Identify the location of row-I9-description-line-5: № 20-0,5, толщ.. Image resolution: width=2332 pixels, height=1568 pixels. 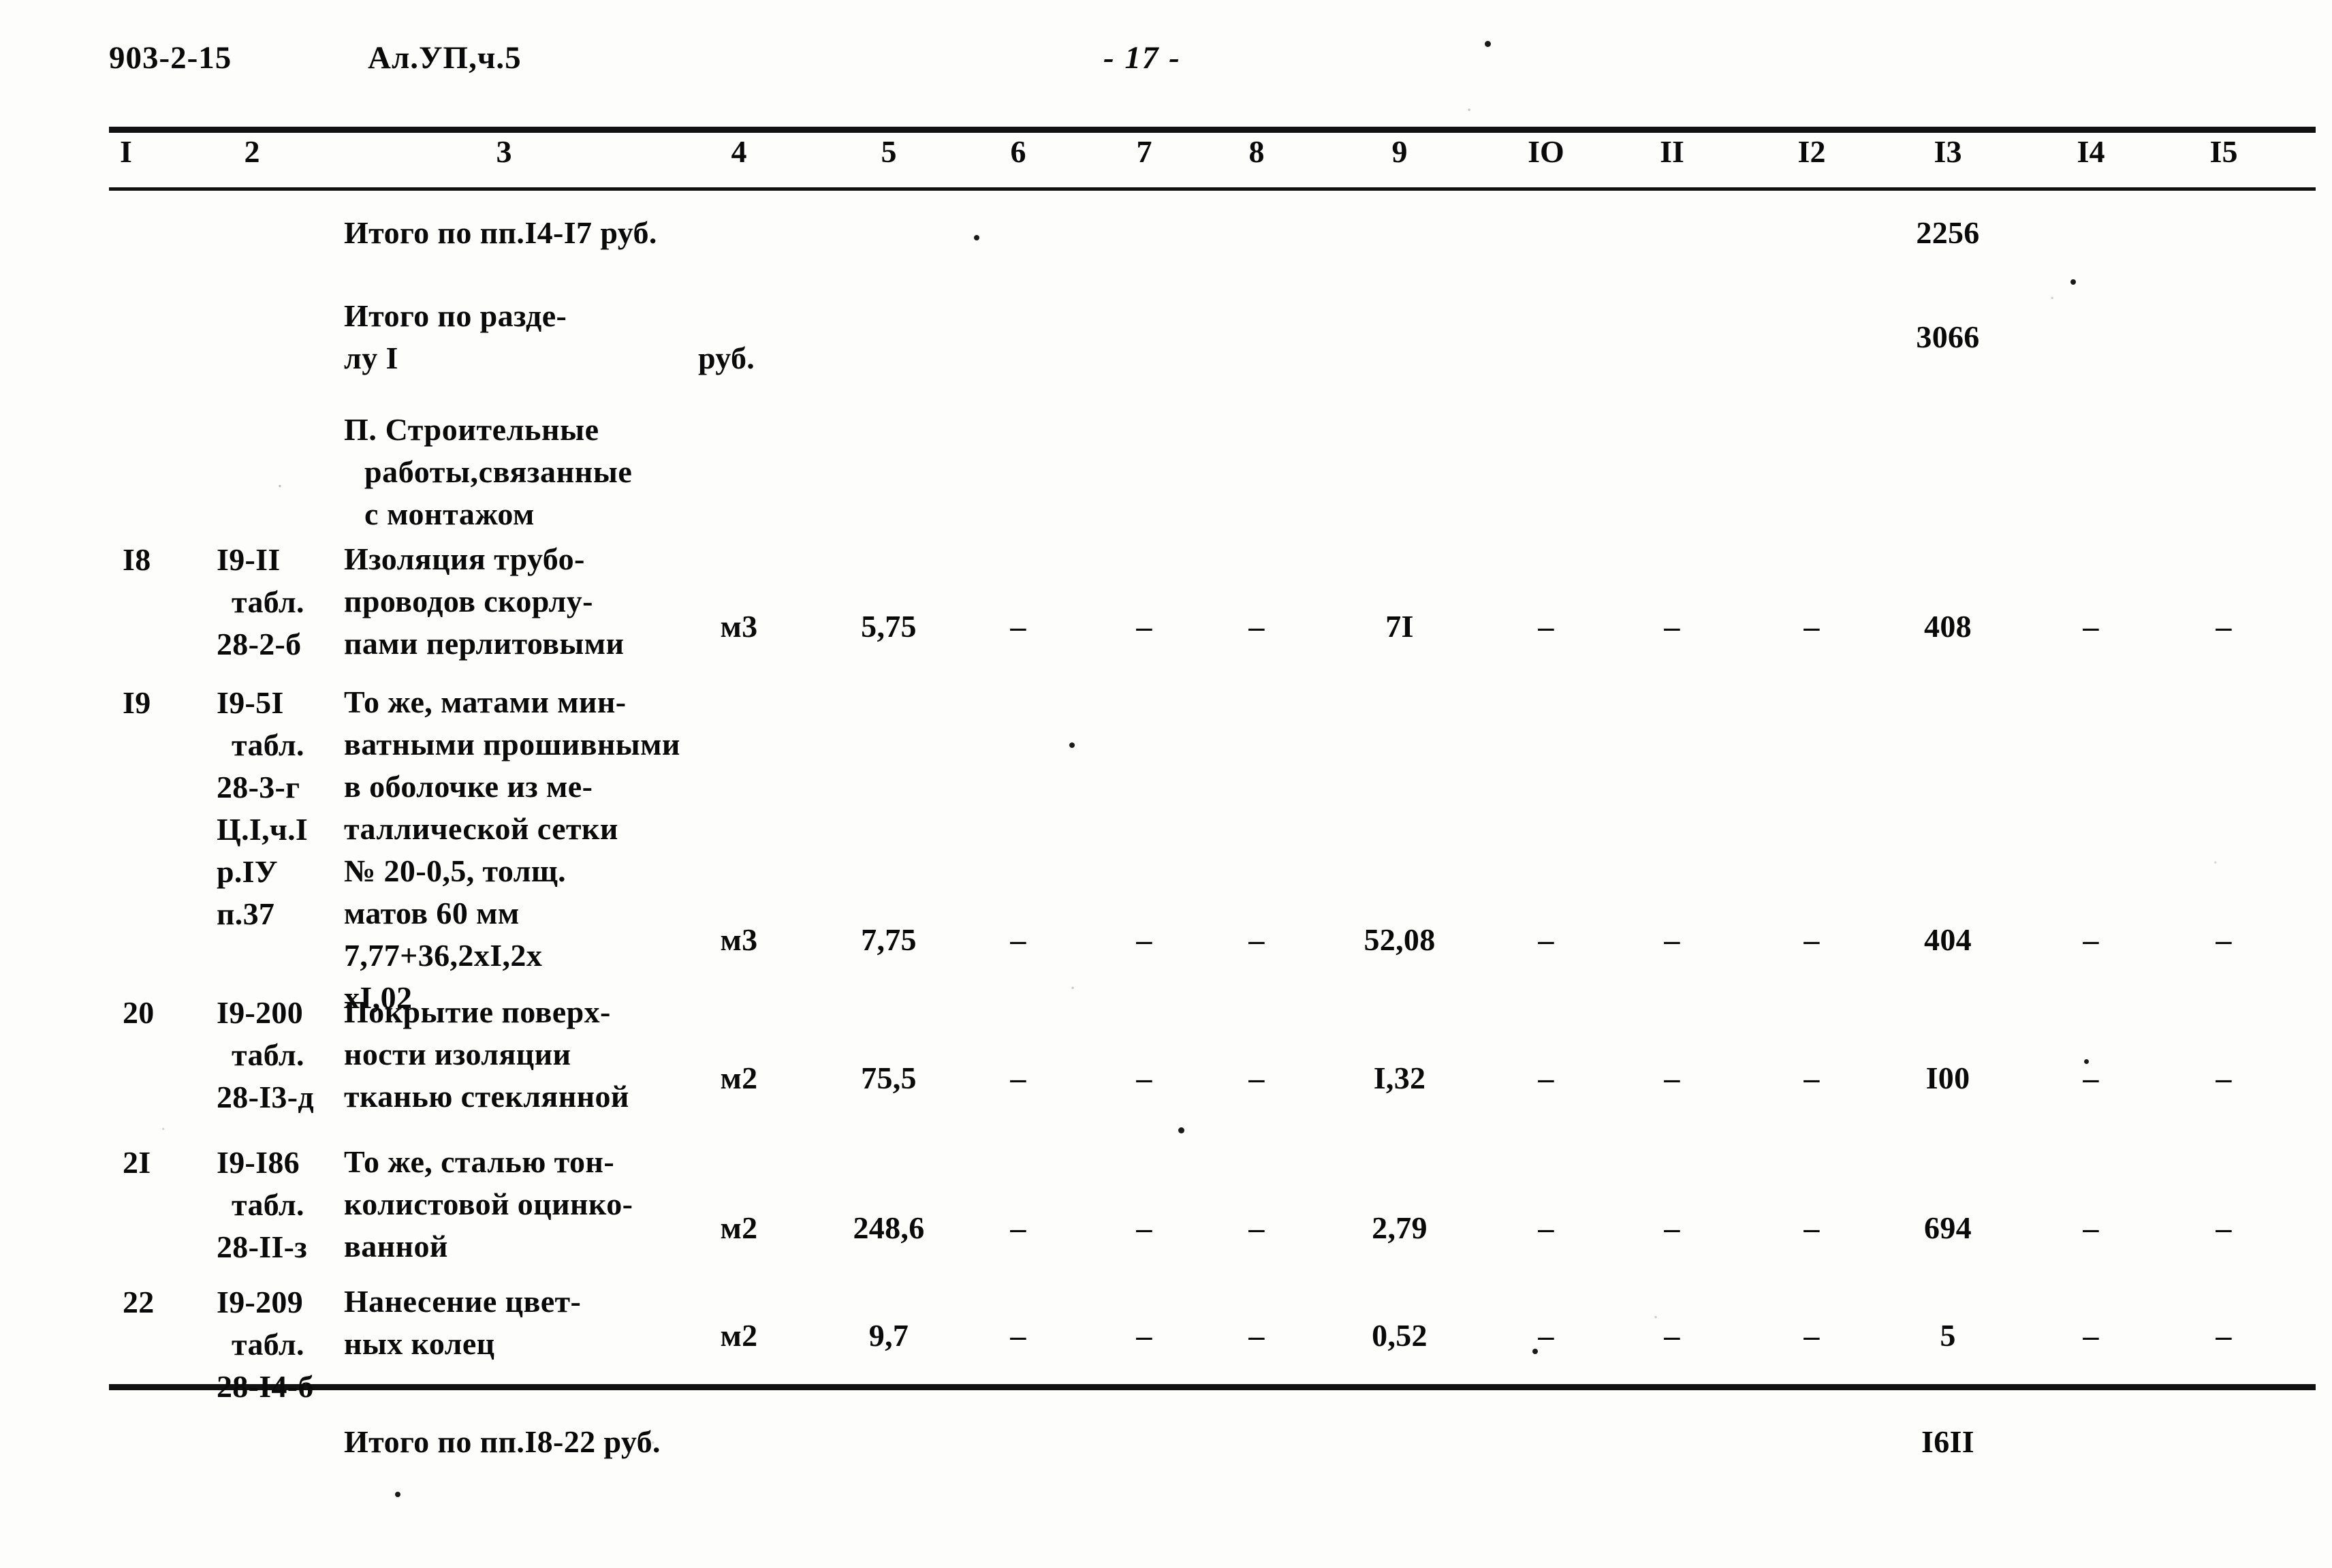
(456, 870).